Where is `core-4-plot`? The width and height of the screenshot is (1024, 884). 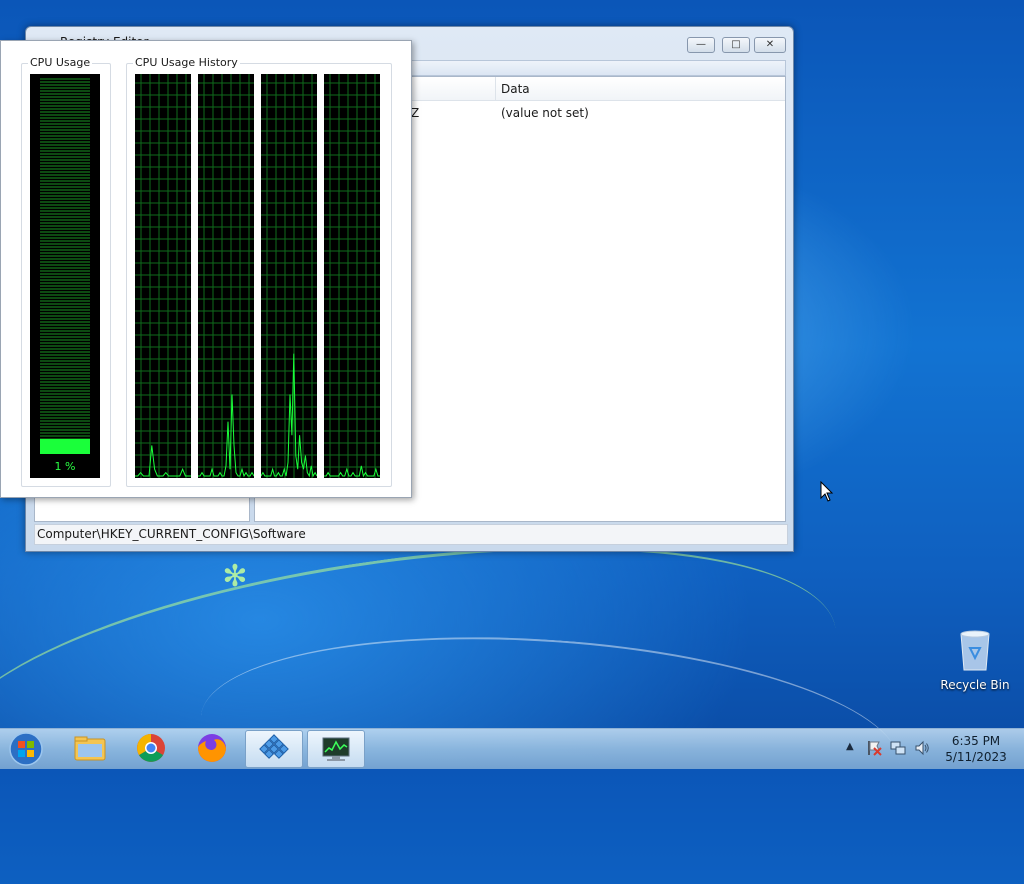
core-4-plot is located at coordinates (352, 276).